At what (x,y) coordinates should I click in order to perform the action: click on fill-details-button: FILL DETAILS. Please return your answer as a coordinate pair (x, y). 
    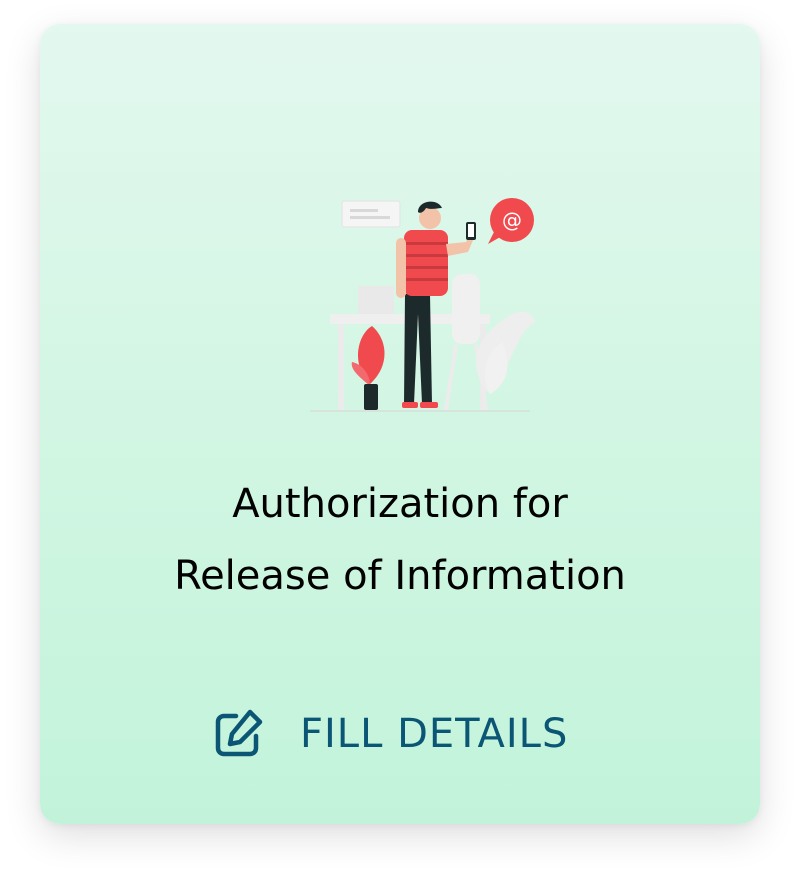
    Looking at the image, I should click on (400, 734).